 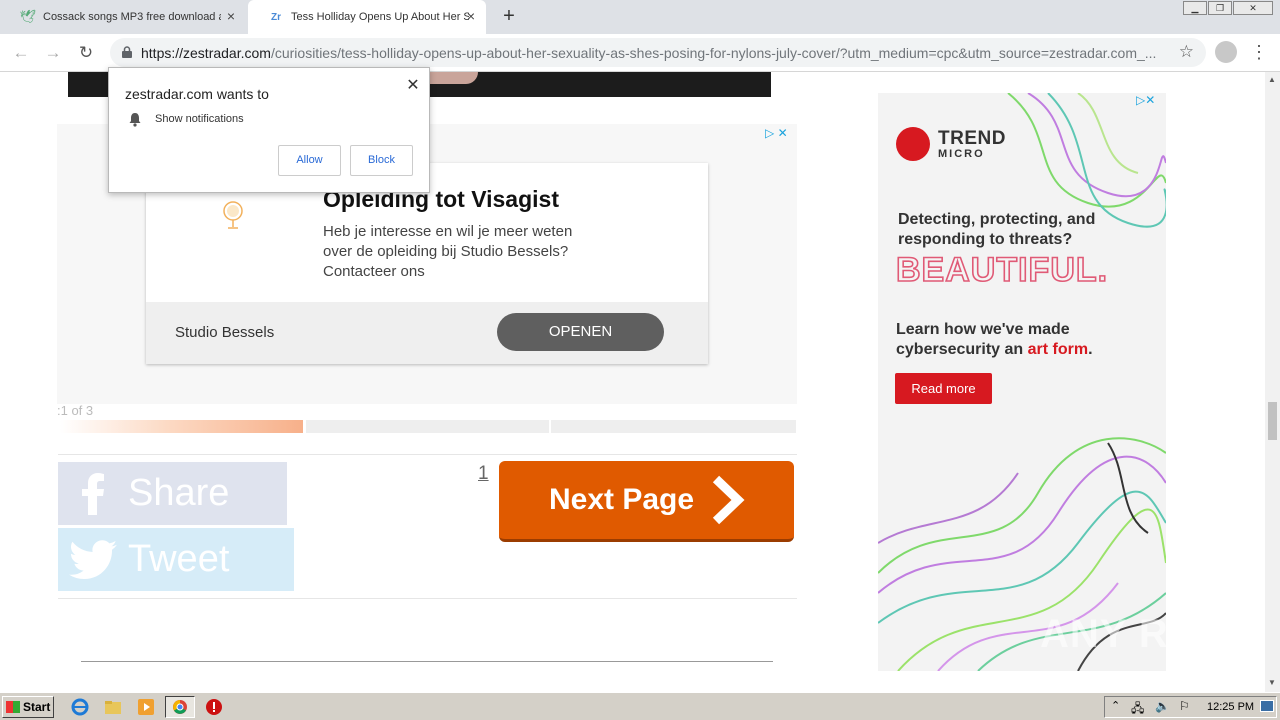 What do you see at coordinates (580, 332) in the screenshot?
I see `ad-open-button: OPENEN` at bounding box center [580, 332].